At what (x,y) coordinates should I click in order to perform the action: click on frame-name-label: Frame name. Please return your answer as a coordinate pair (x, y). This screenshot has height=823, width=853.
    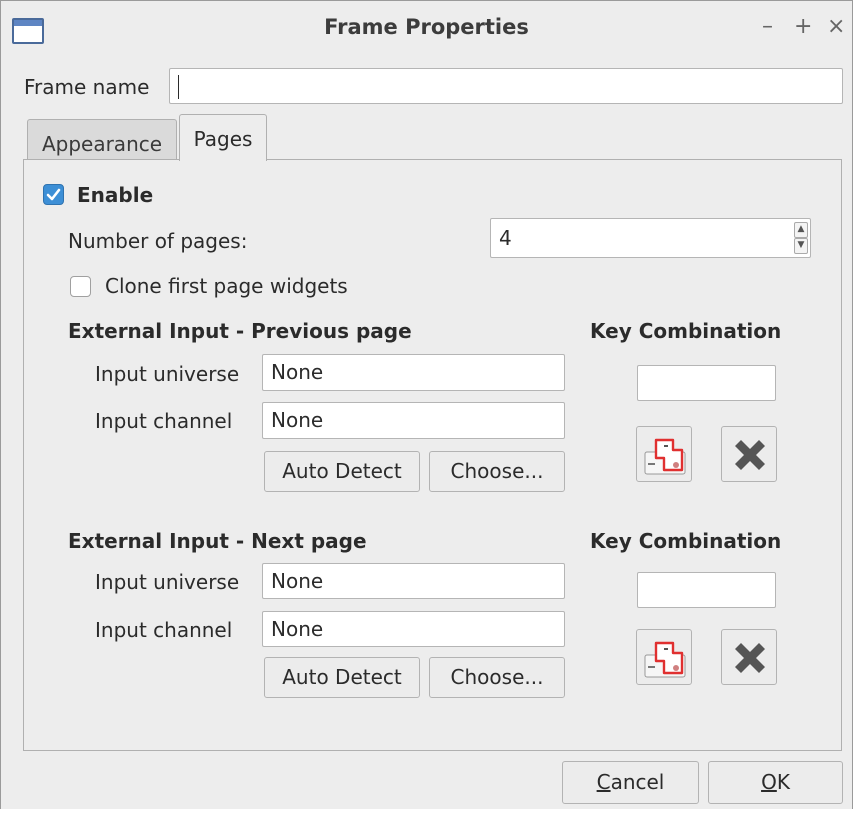
    Looking at the image, I should click on (87, 87).